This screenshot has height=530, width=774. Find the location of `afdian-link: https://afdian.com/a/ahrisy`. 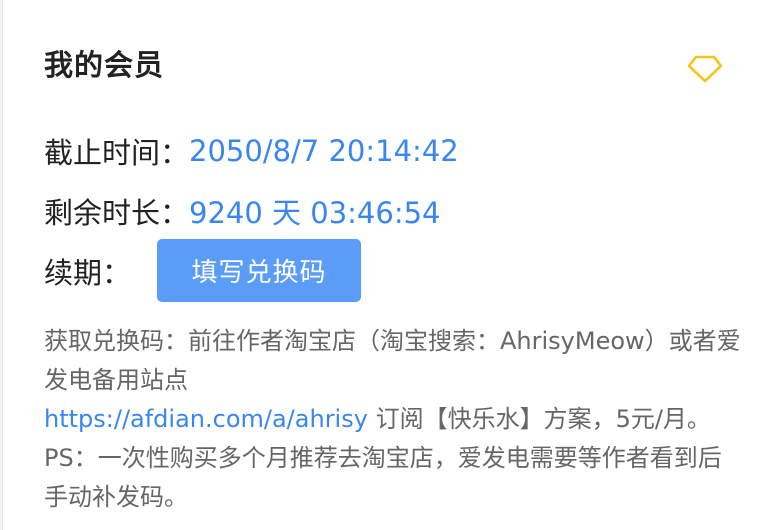

afdian-link: https://afdian.com/a/ahrisy is located at coordinates (206, 419).